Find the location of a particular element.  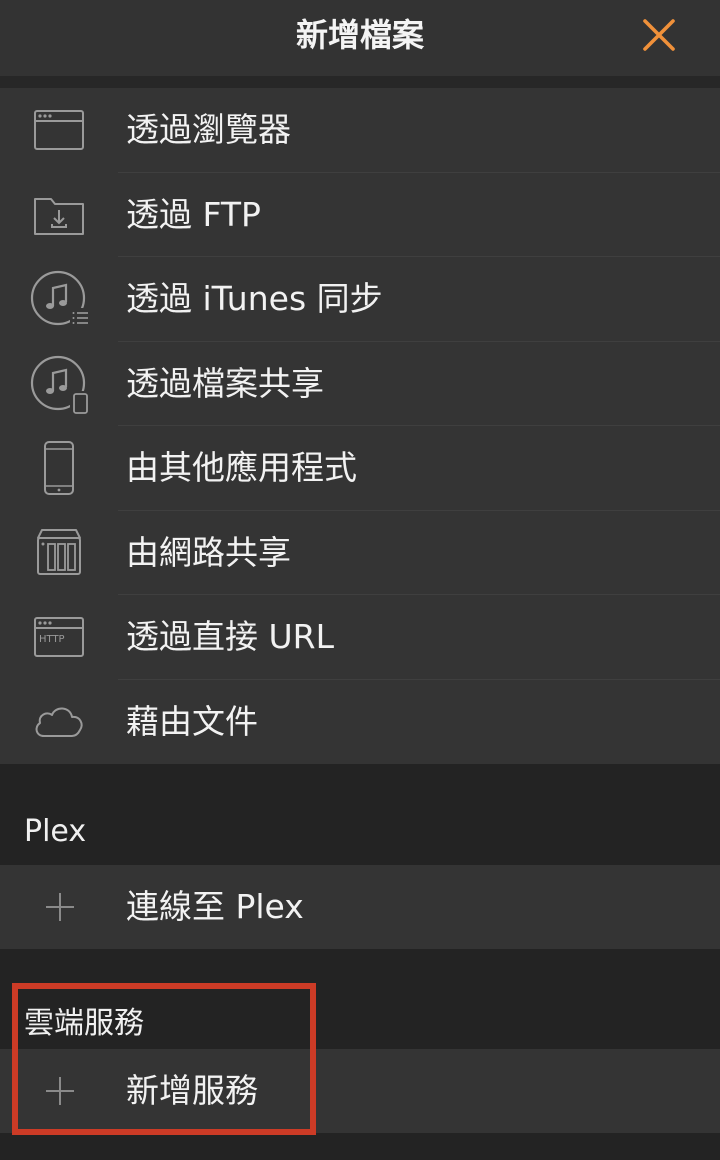

add-service-button: 新增服務 is located at coordinates (360, 1091).